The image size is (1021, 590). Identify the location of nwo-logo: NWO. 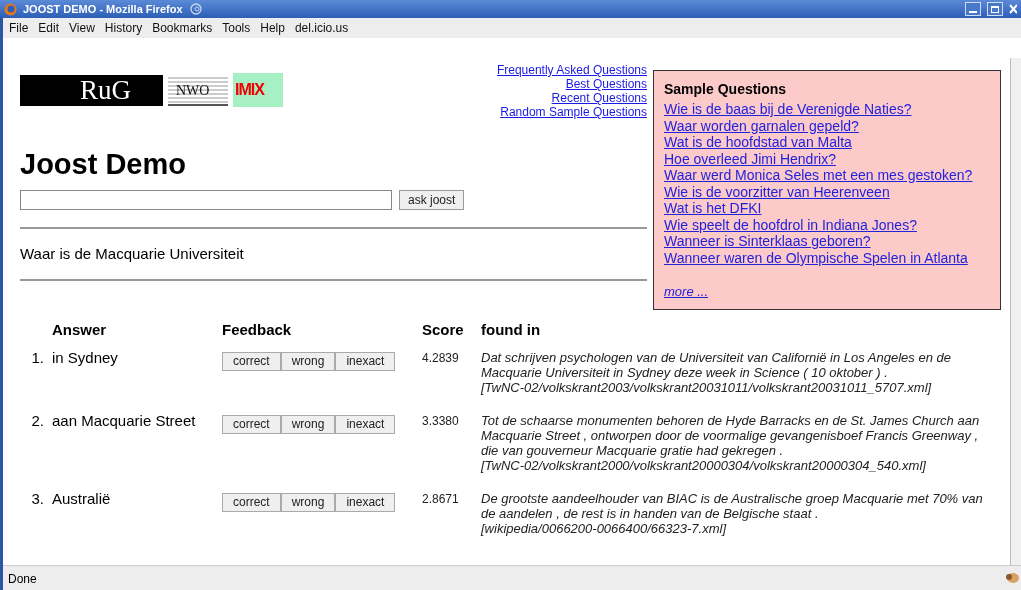
(198, 90).